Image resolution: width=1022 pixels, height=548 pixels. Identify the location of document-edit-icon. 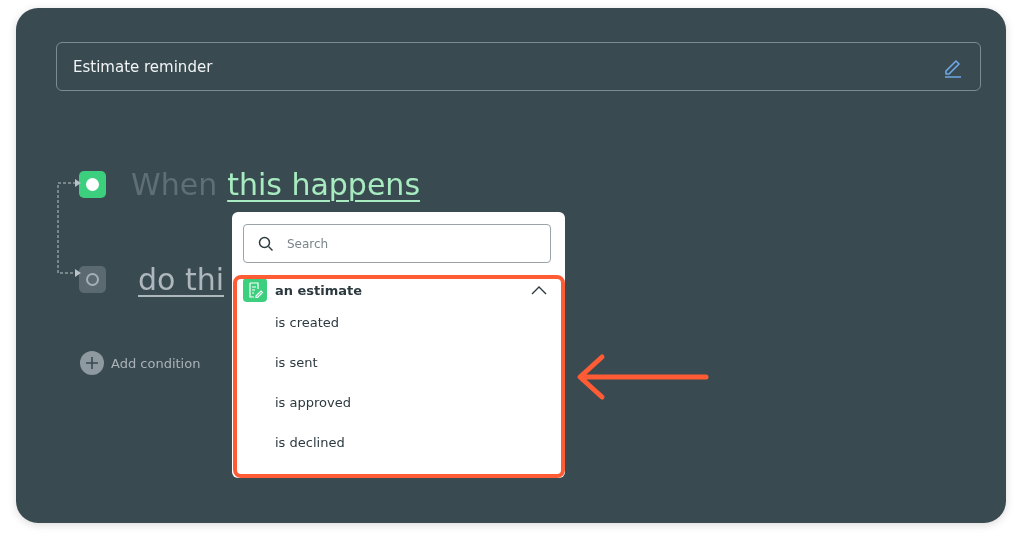
(255, 290).